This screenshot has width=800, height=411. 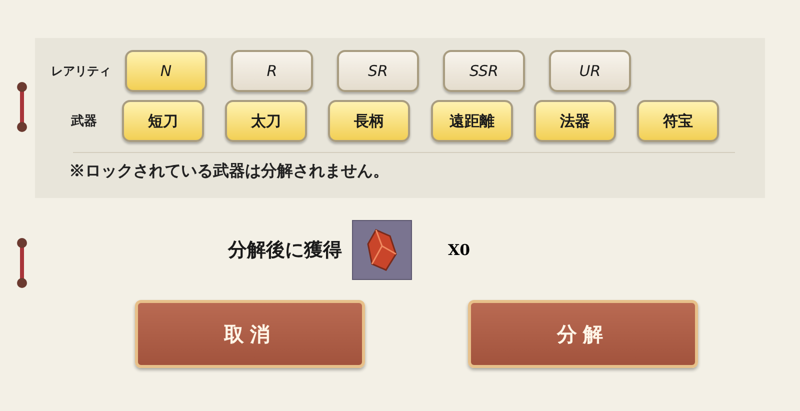 What do you see at coordinates (266, 121) in the screenshot?
I see `filter-toggle: 太刀` at bounding box center [266, 121].